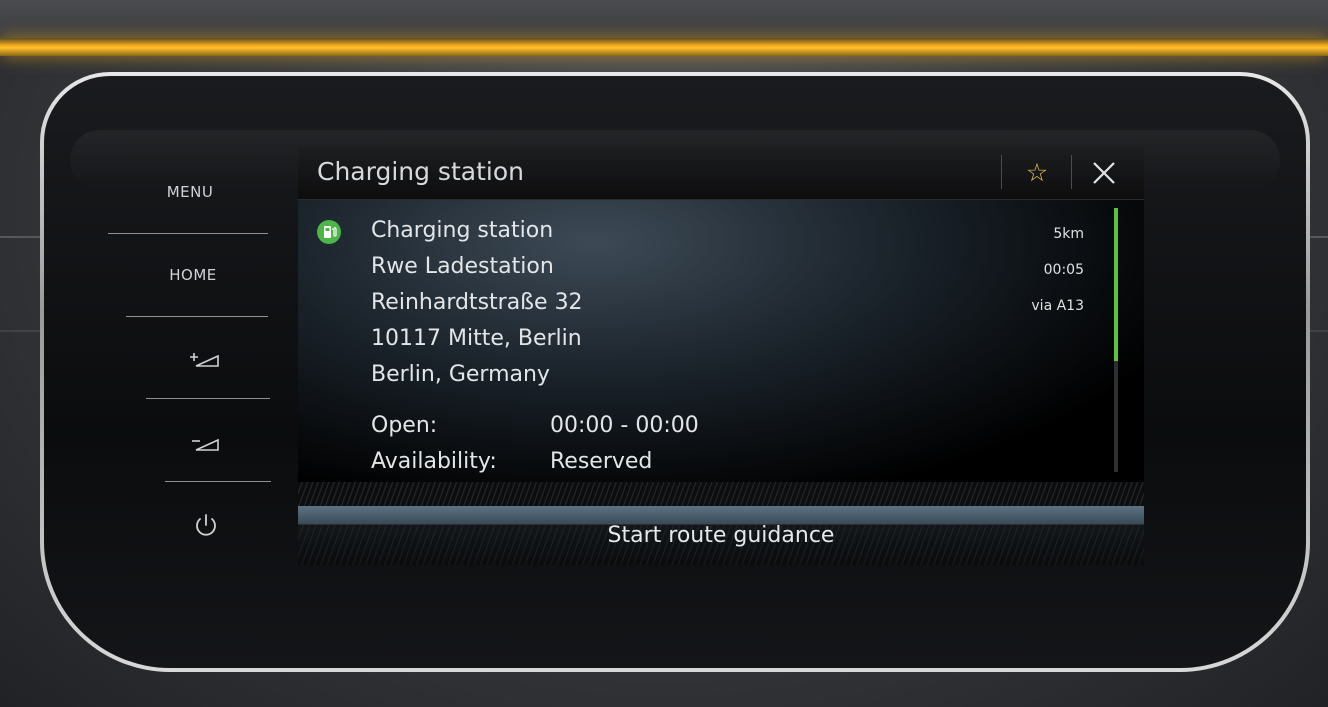 Image resolution: width=1328 pixels, height=707 pixels. Describe the element at coordinates (1116, 284) in the screenshot. I see `scrollbar-thumb` at that location.